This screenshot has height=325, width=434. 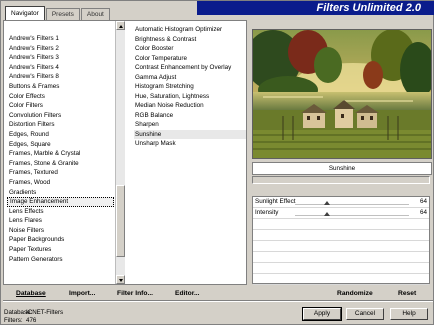 I want to click on tab-presets: Presets, so click(x=62, y=14).